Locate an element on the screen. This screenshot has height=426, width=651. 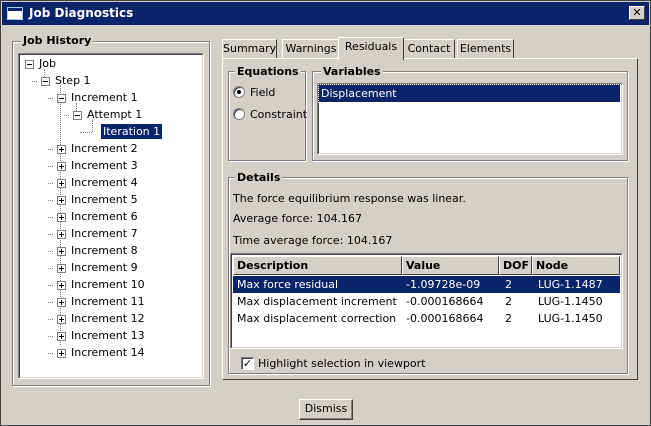
column-header-value: Value is located at coordinates (450, 265).